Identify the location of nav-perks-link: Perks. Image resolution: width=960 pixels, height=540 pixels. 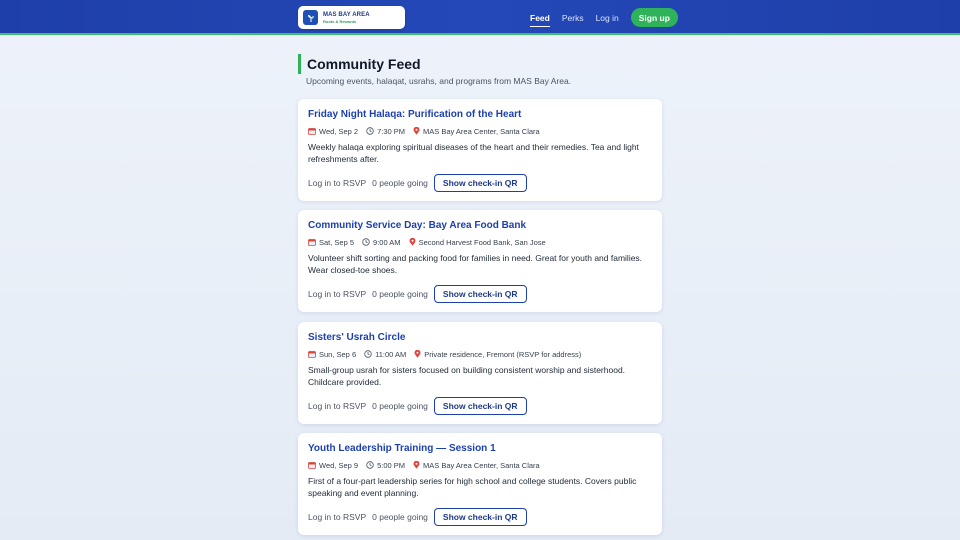
(573, 18).